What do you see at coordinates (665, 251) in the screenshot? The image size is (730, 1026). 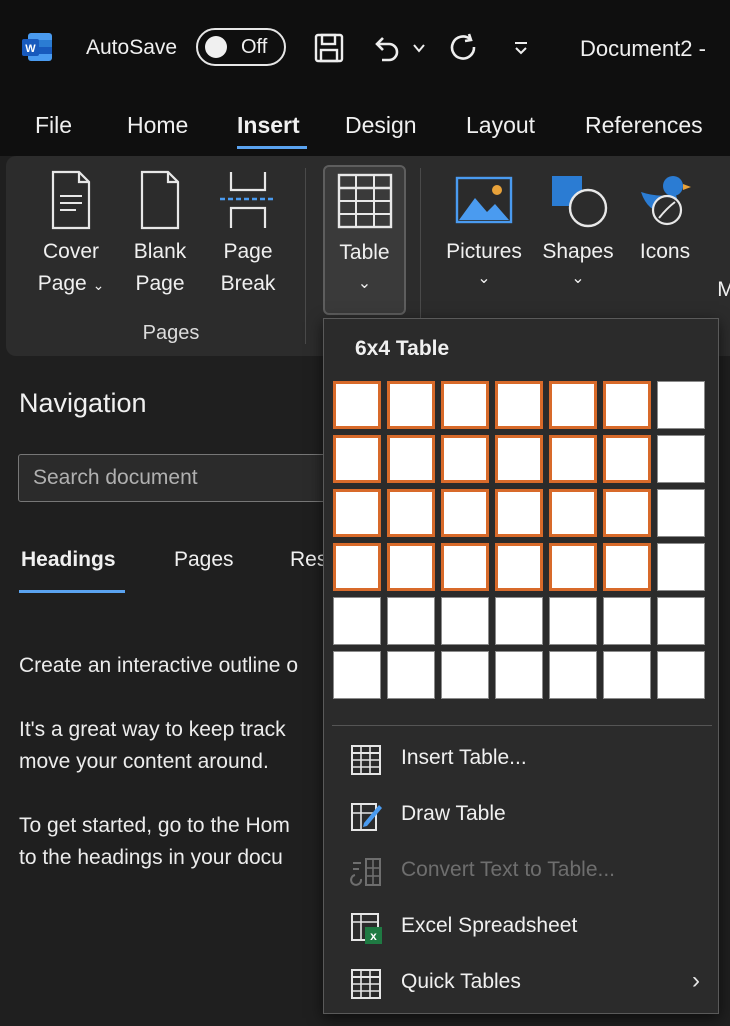 I see `icons-label: Icons` at bounding box center [665, 251].